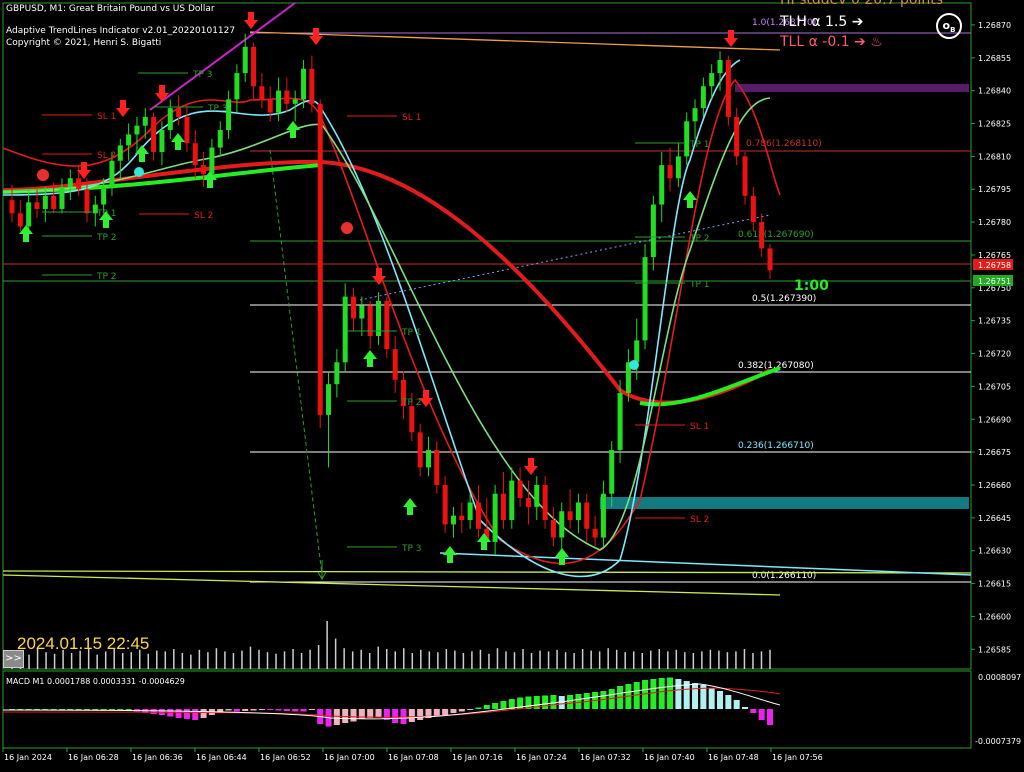 The height and width of the screenshot is (772, 1024). What do you see at coordinates (994, 123) in the screenshot?
I see `price-tick-label: 1.26825` at bounding box center [994, 123].